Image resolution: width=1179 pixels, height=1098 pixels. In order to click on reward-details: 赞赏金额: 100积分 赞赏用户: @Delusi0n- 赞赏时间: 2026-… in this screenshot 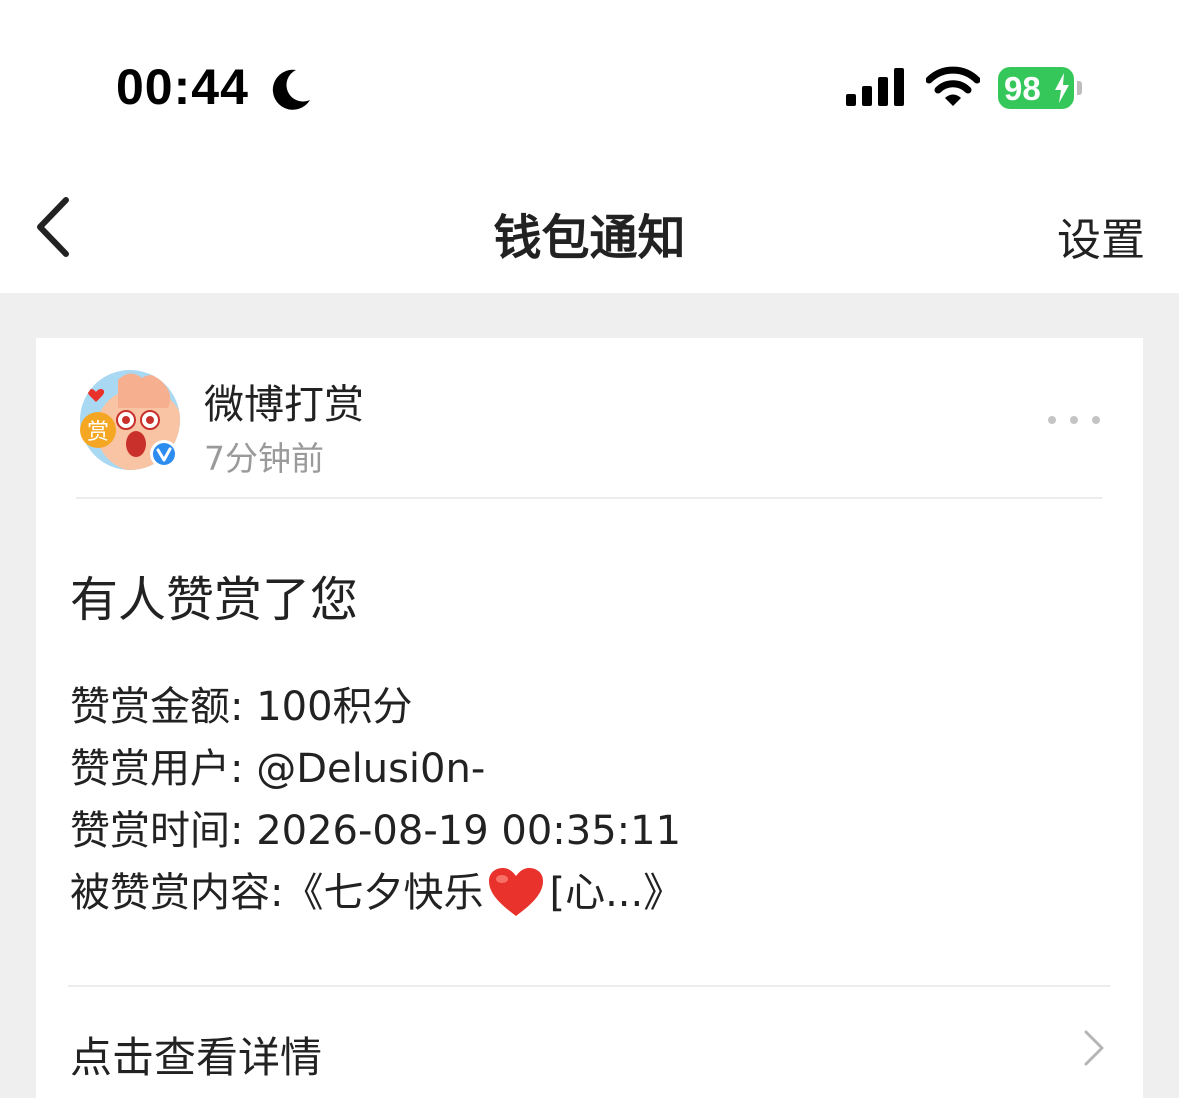, I will do `click(376, 800)`.